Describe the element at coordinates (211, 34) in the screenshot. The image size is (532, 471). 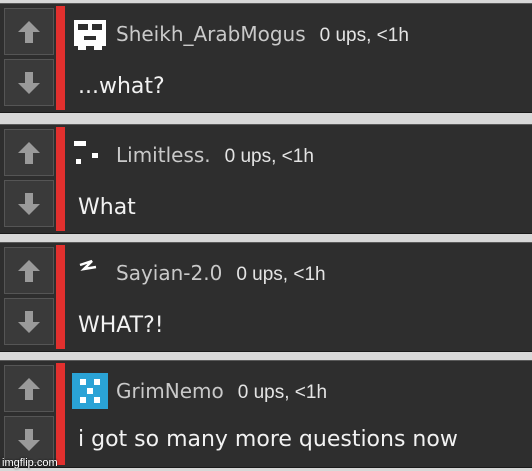
I see `username: Sheikh_ArabMogus` at that location.